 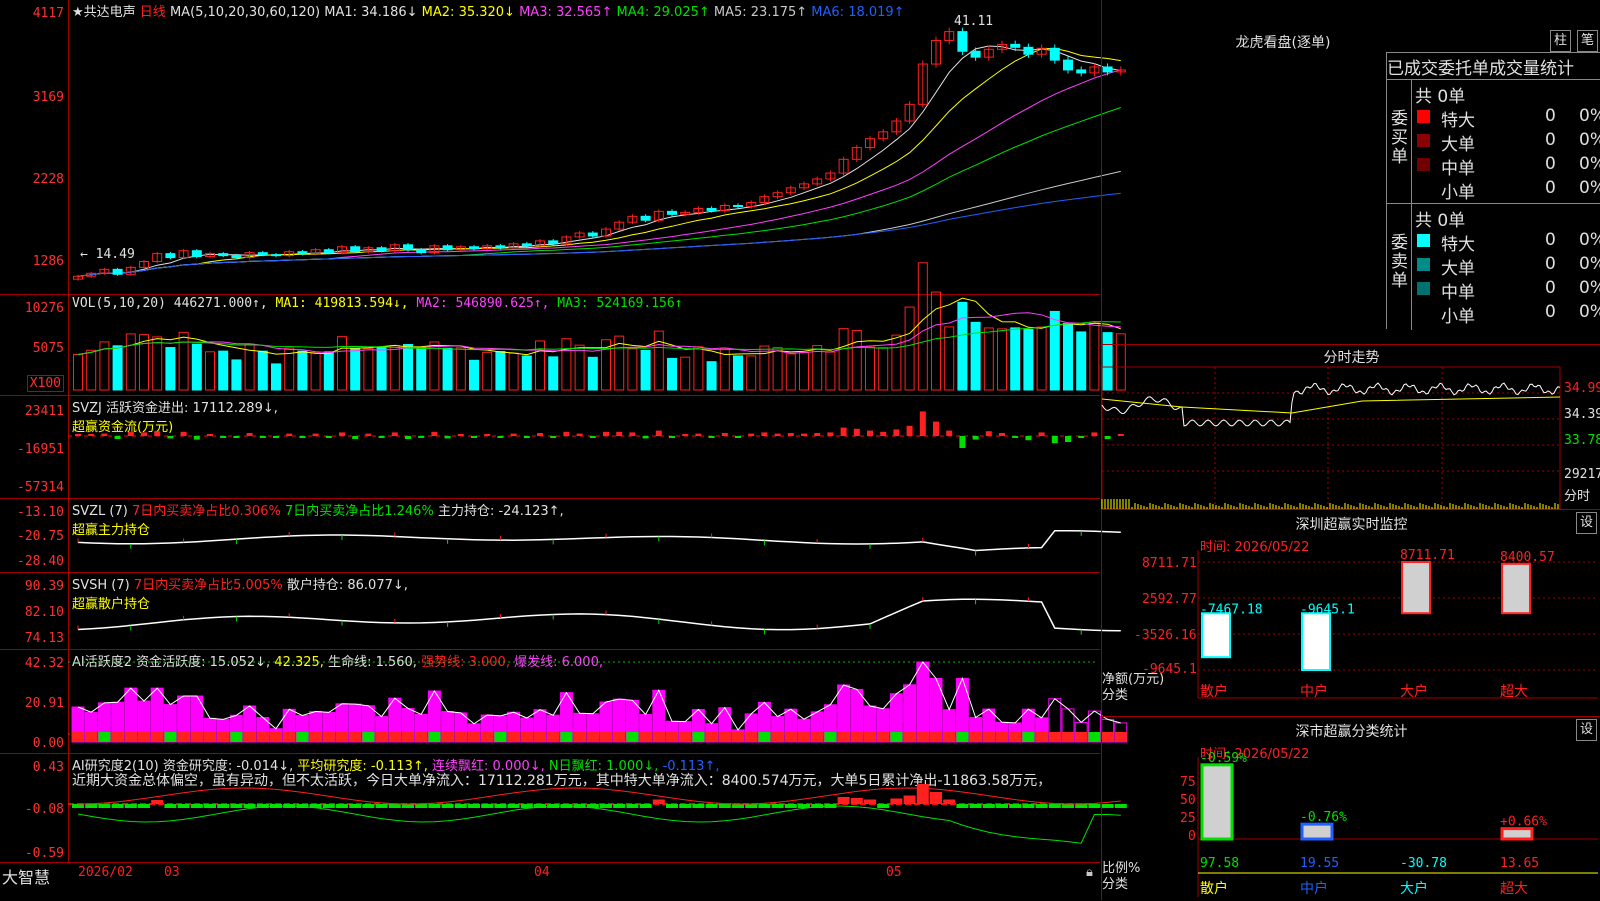 I want to click on price-label: 3169, so click(x=48, y=97).